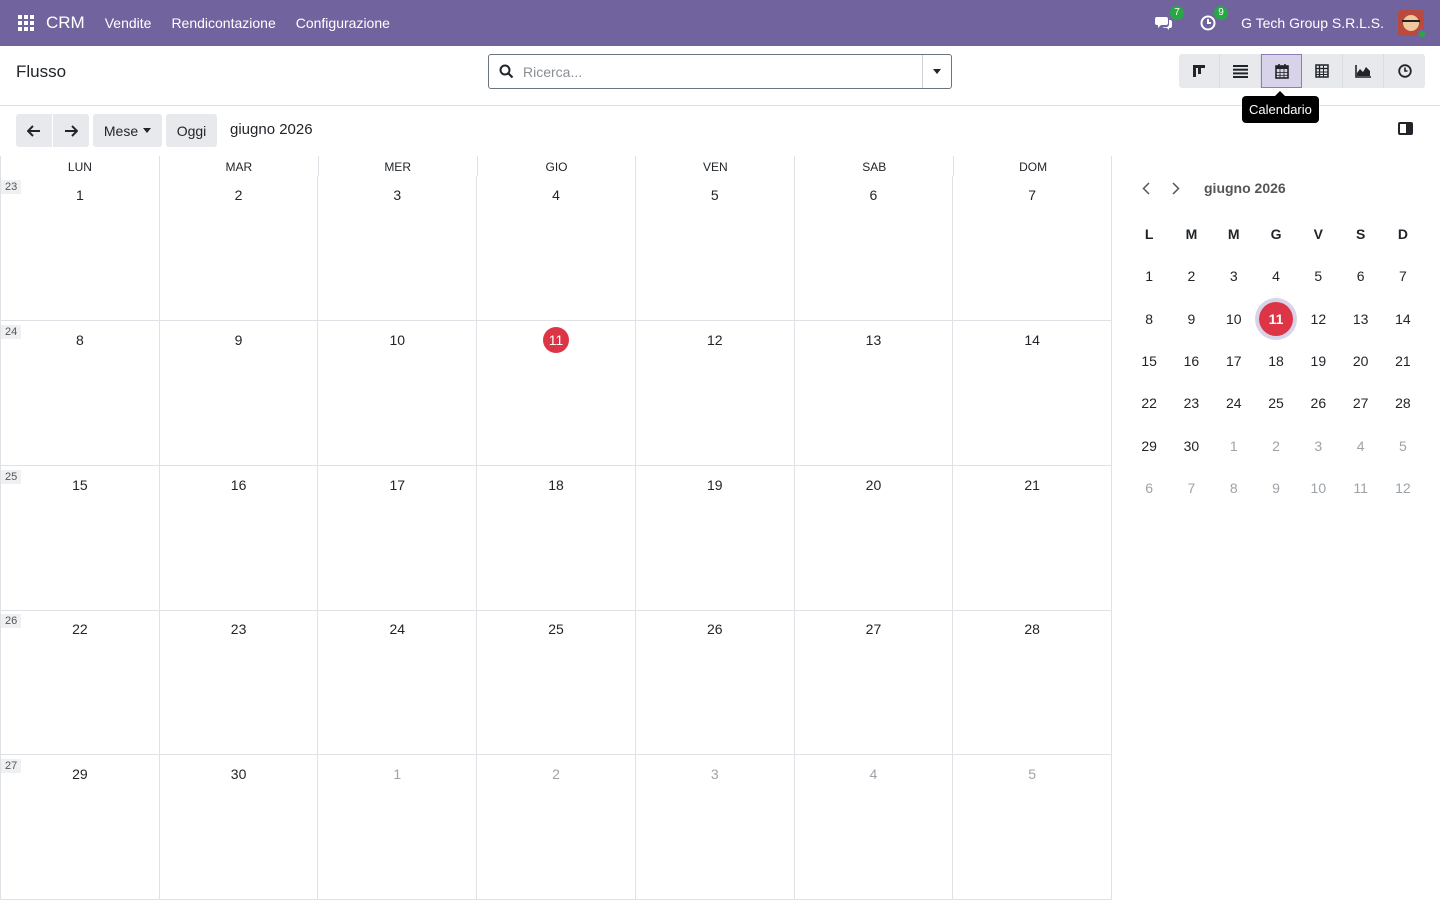  What do you see at coordinates (1191, 276) in the screenshot?
I see `mini-day: 2` at bounding box center [1191, 276].